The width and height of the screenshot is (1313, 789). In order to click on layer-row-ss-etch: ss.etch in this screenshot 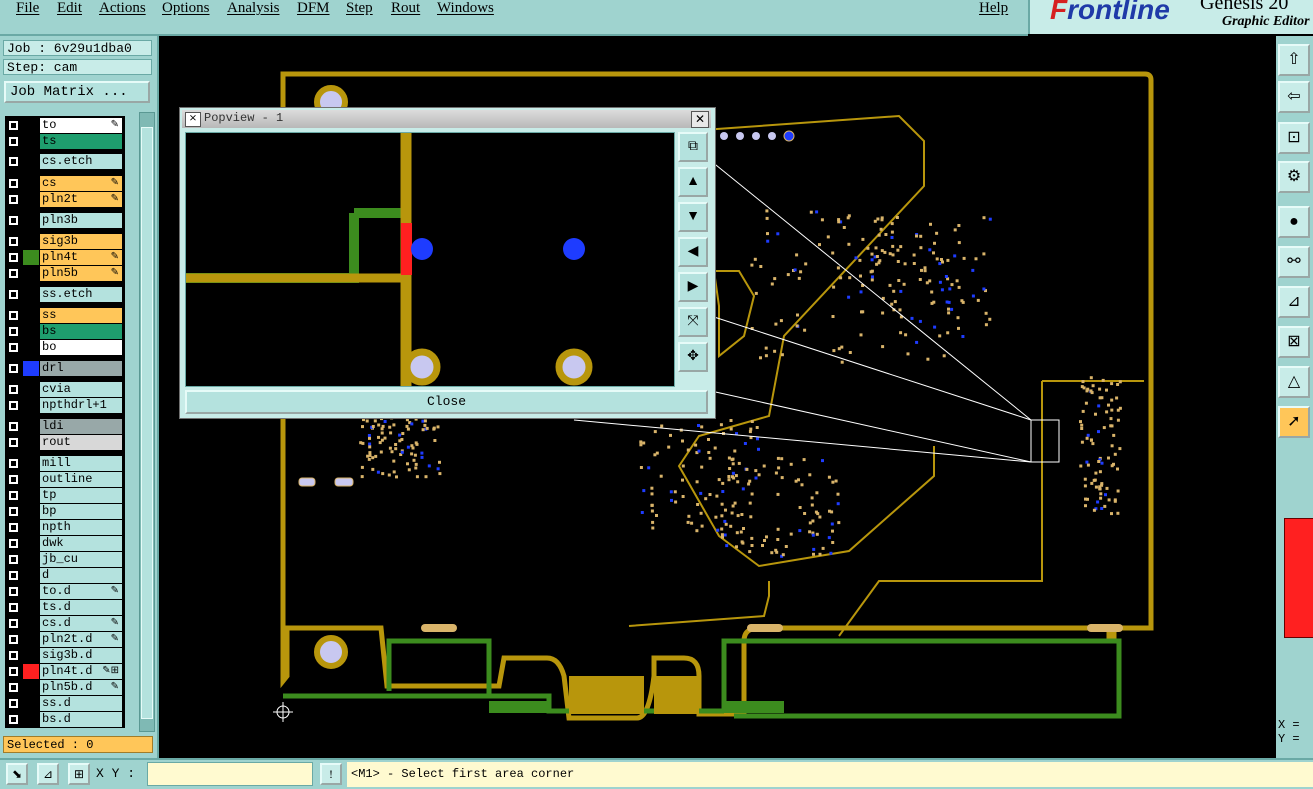, I will do `click(64, 294)`.